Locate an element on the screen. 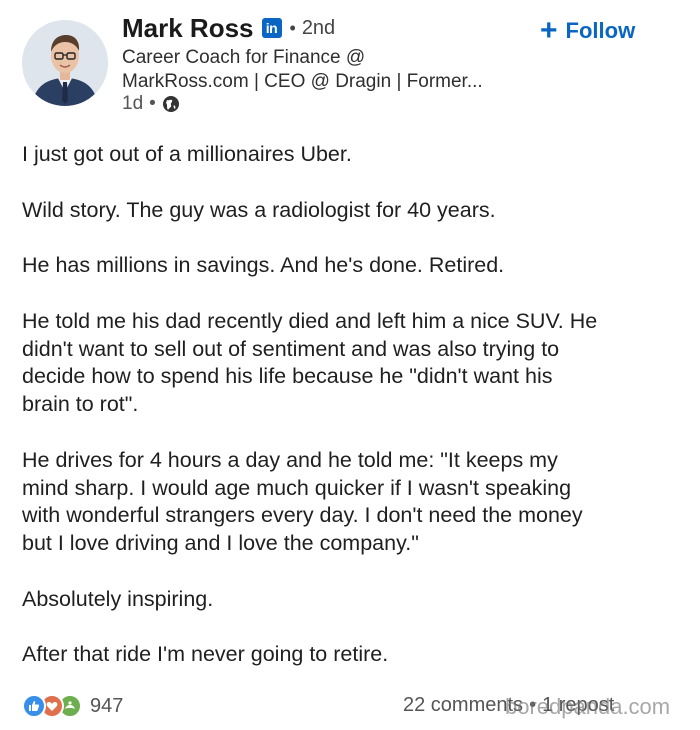 The width and height of the screenshot is (700, 730). follow-button: + Follow is located at coordinates (588, 30).